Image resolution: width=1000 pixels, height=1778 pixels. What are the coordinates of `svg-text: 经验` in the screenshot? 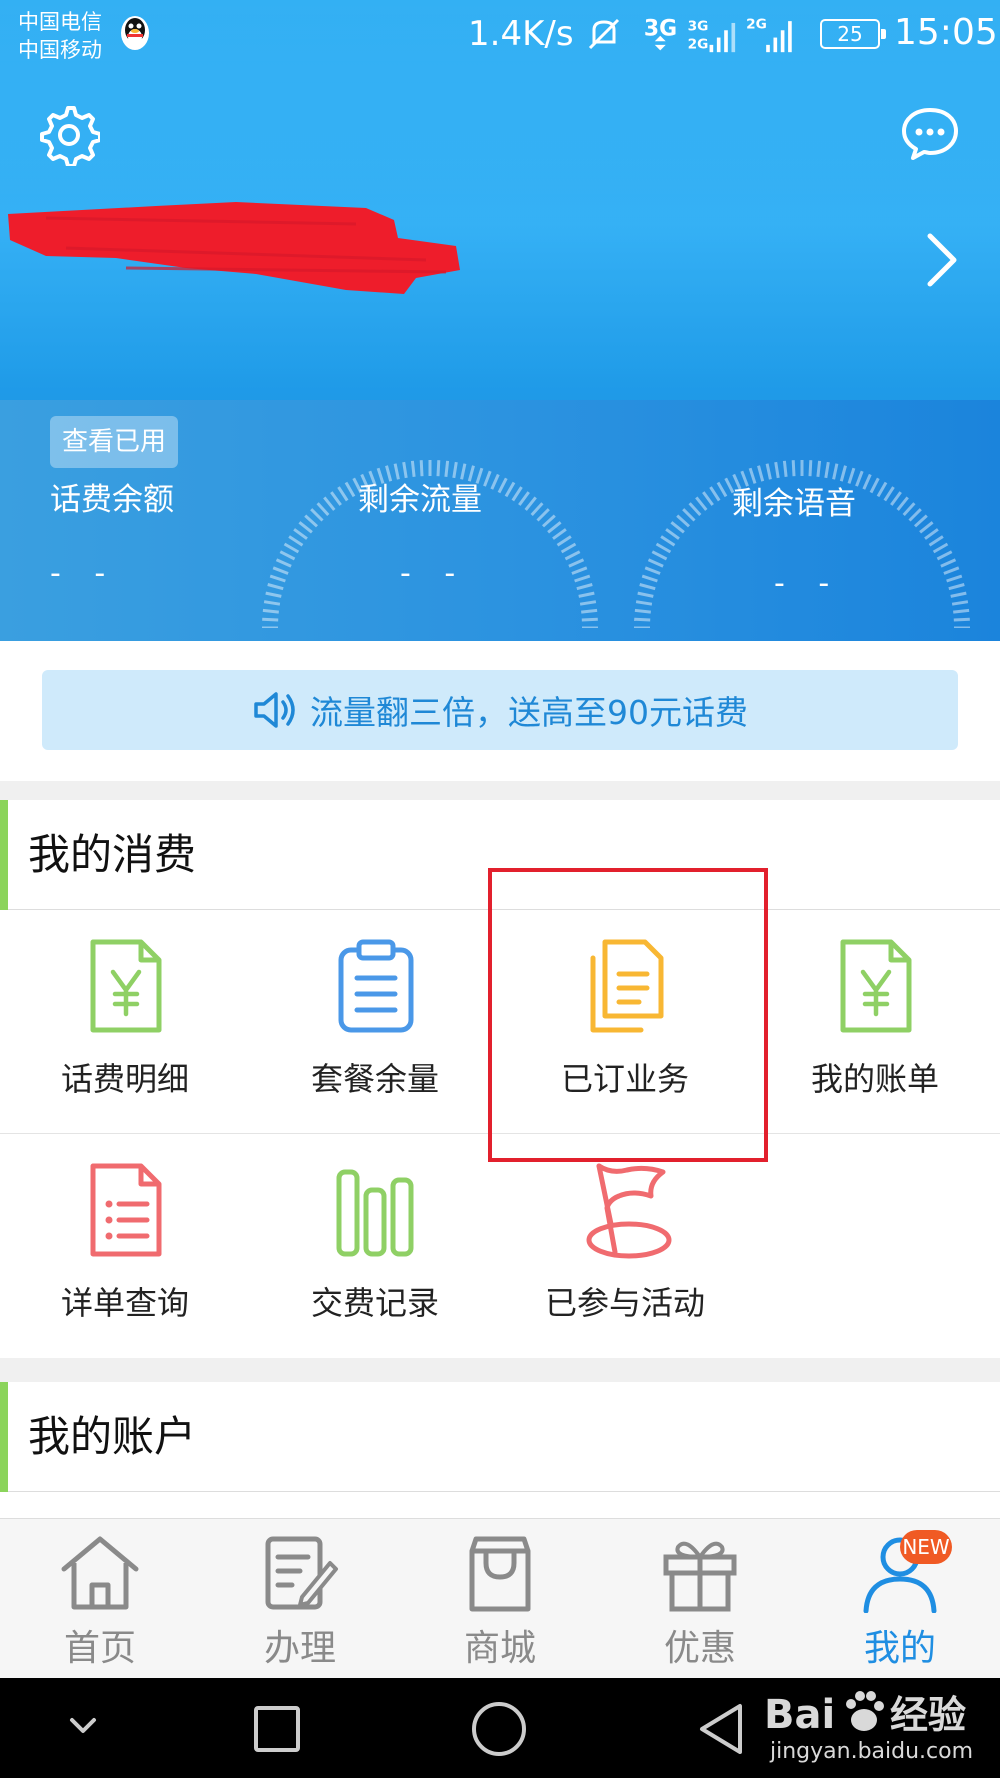 It's located at (928, 1715).